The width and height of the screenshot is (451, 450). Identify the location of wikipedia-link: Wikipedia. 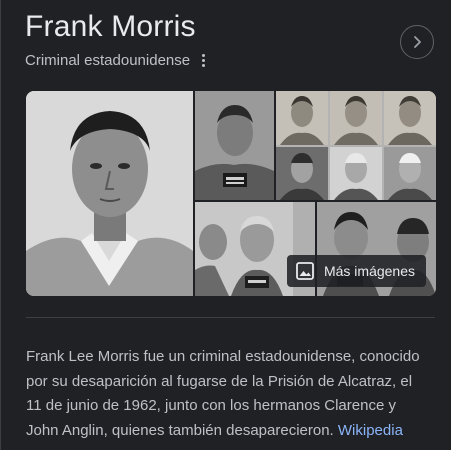
(370, 430).